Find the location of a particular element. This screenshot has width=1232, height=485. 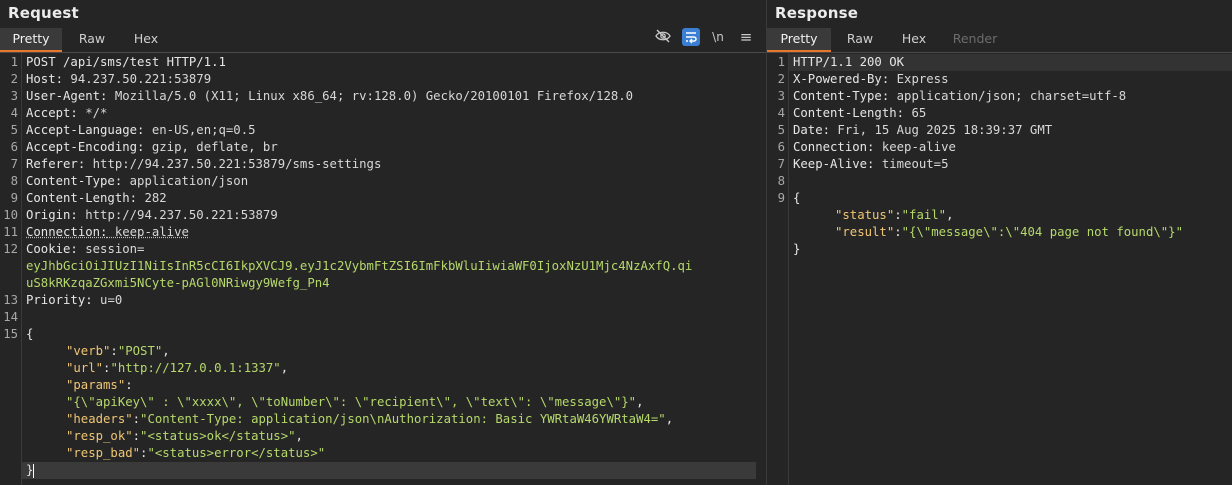

response-tabs: Pretty Raw Hex Render is located at coordinates (999, 40).